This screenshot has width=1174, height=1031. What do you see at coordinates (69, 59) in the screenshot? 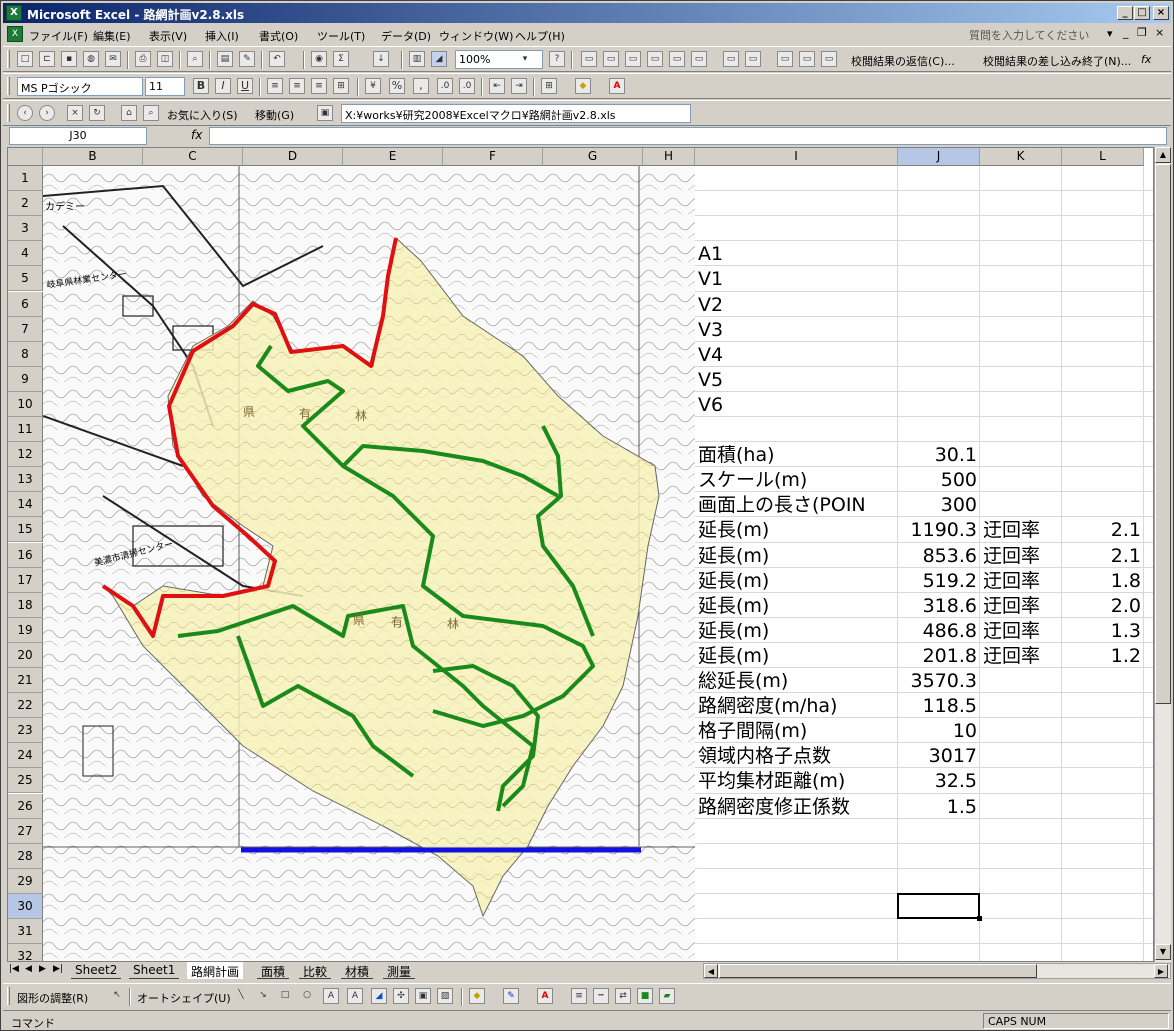
I see `save-icon: ▪` at bounding box center [69, 59].